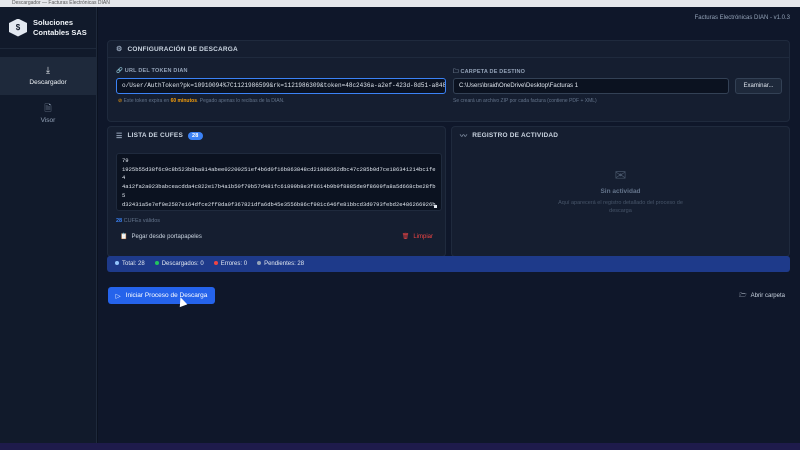  I want to click on config-card-header: ⚙ CONFIGURACIÓN DE DESCARGA, so click(448, 49).